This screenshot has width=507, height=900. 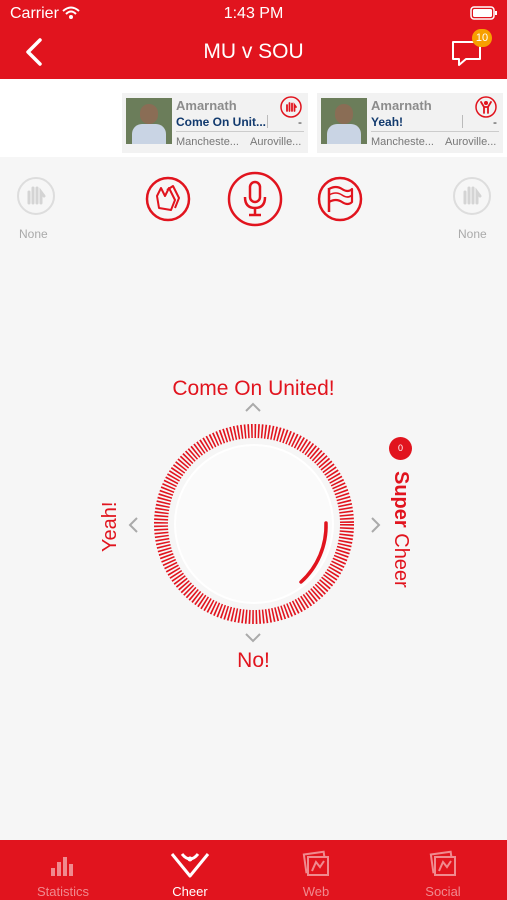 I want to click on bar-chart-icon, so click(x=62, y=866).